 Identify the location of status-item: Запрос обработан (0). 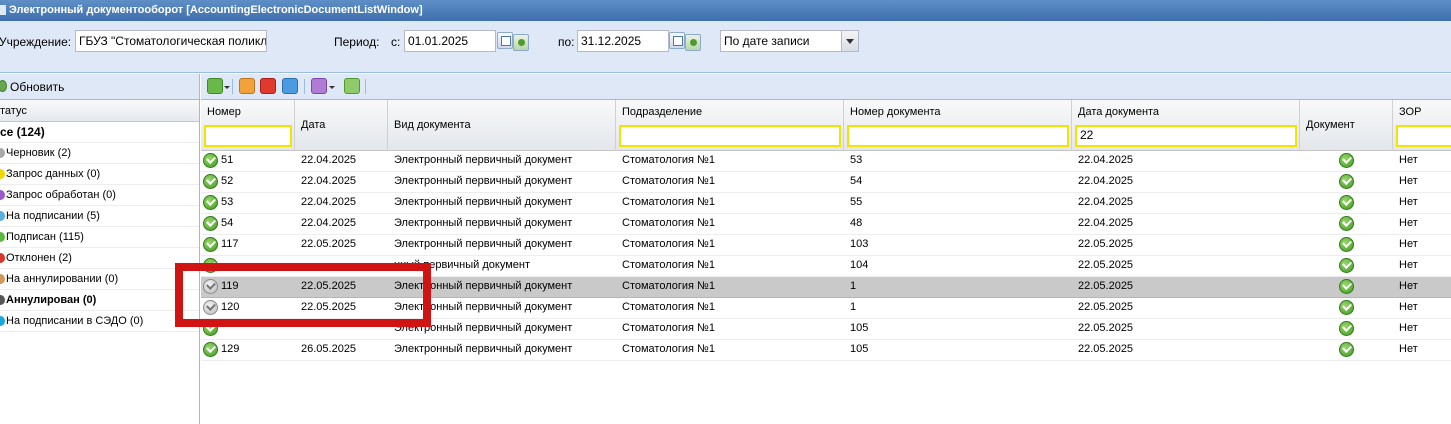
(99, 195).